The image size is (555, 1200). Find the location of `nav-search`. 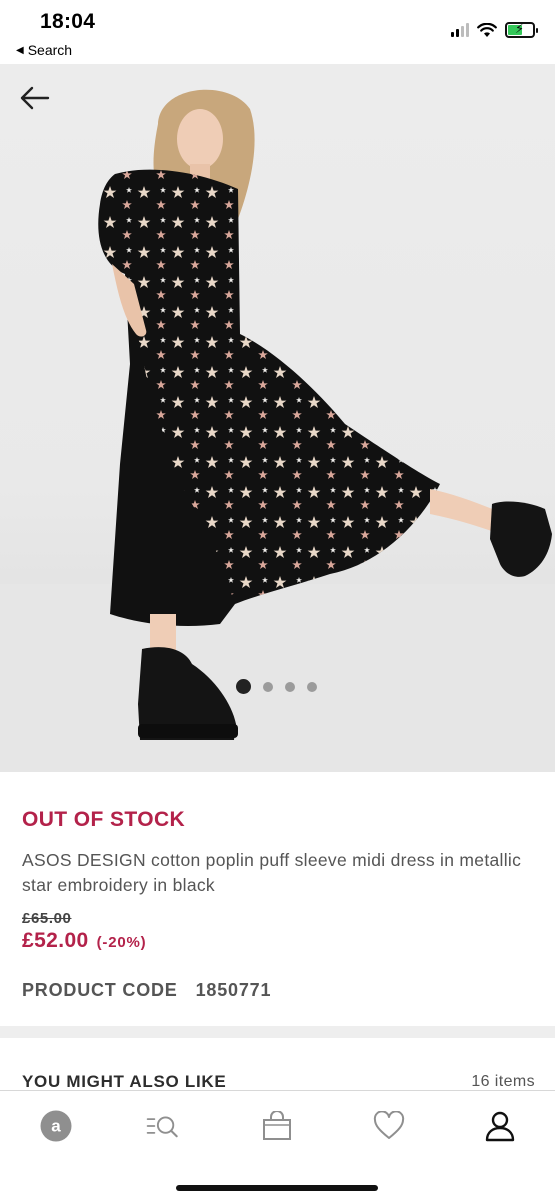

nav-search is located at coordinates (163, 1126).